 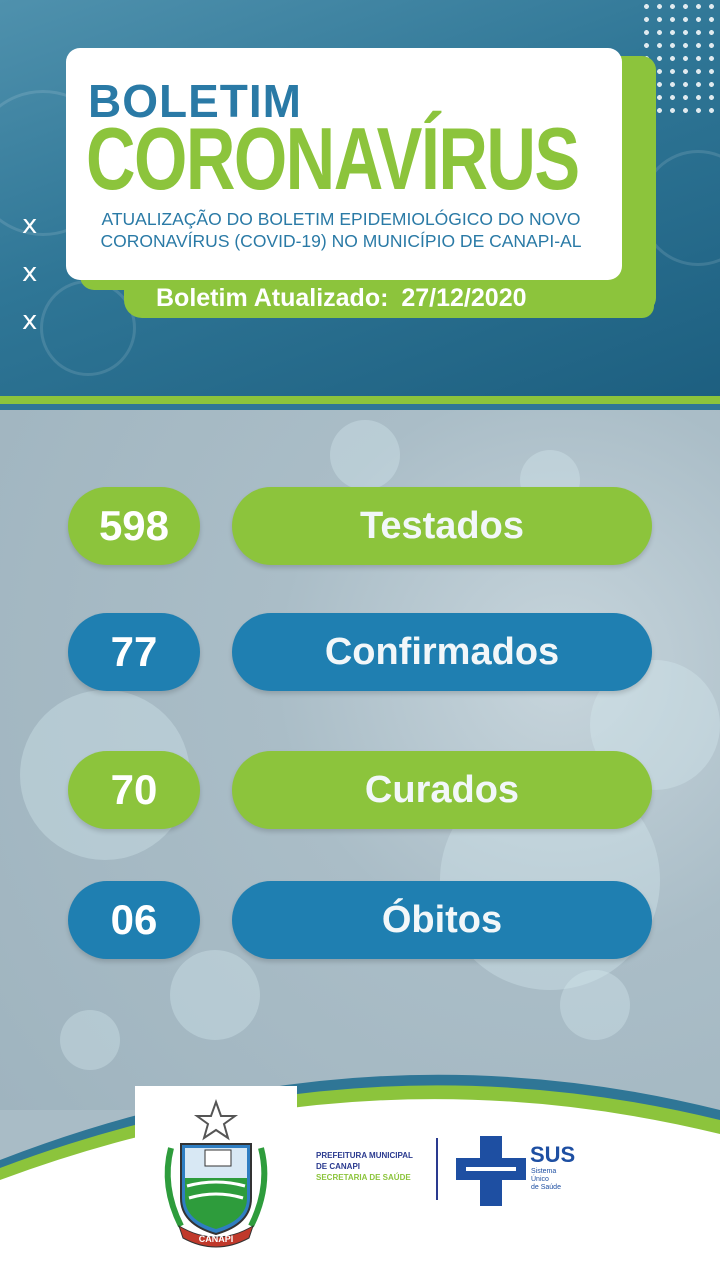 I want to click on title-coronavirus: CORONAVÍRUS, so click(x=333, y=158).